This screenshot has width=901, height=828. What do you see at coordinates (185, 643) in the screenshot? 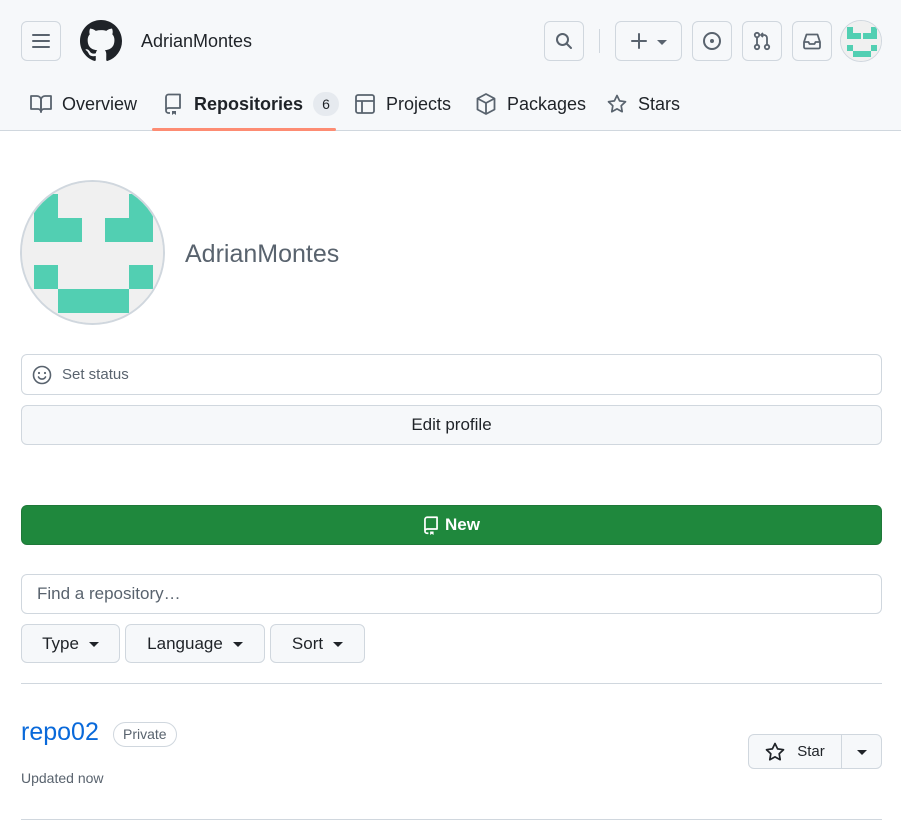
I see `filter-label: Language` at bounding box center [185, 643].